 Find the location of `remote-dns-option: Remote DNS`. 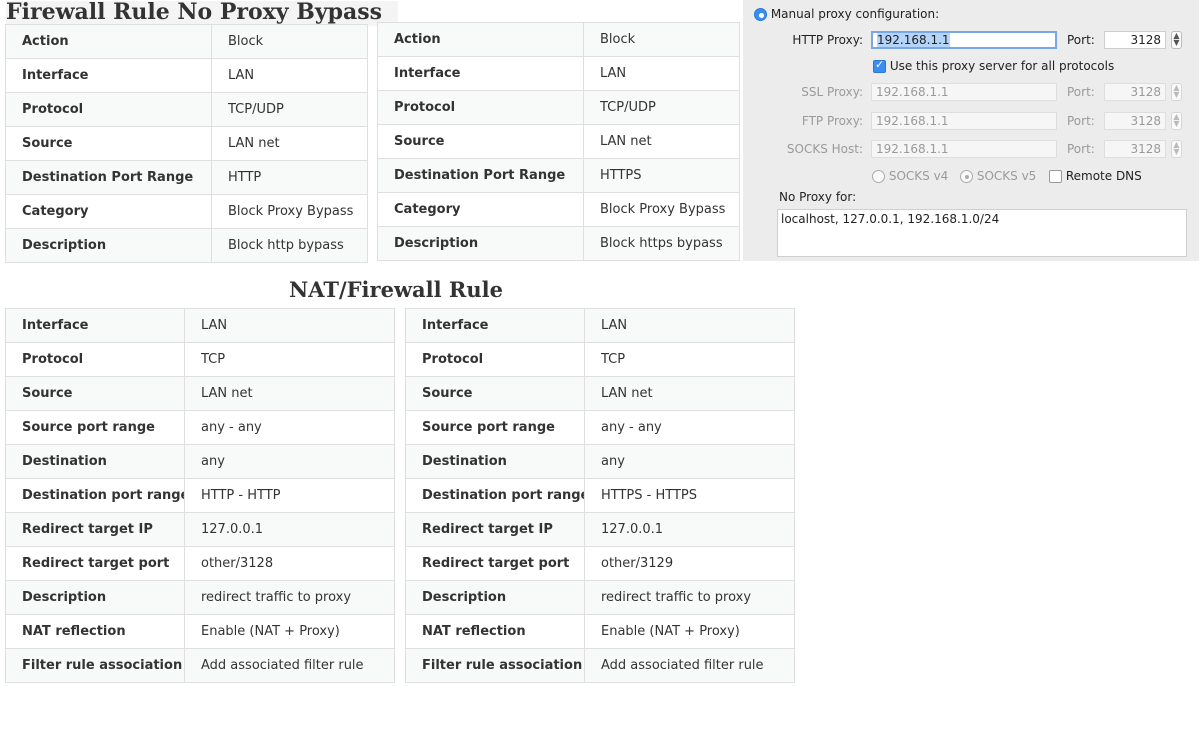

remote-dns-option: Remote DNS is located at coordinates (1095, 176).